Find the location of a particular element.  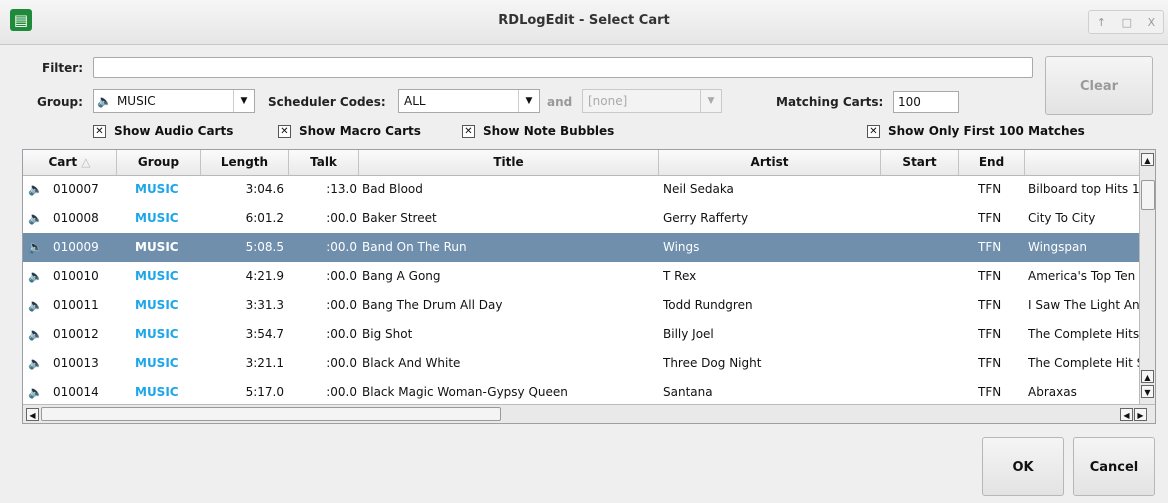

scheduler-codes-label: Scheduler Codes: is located at coordinates (327, 102).